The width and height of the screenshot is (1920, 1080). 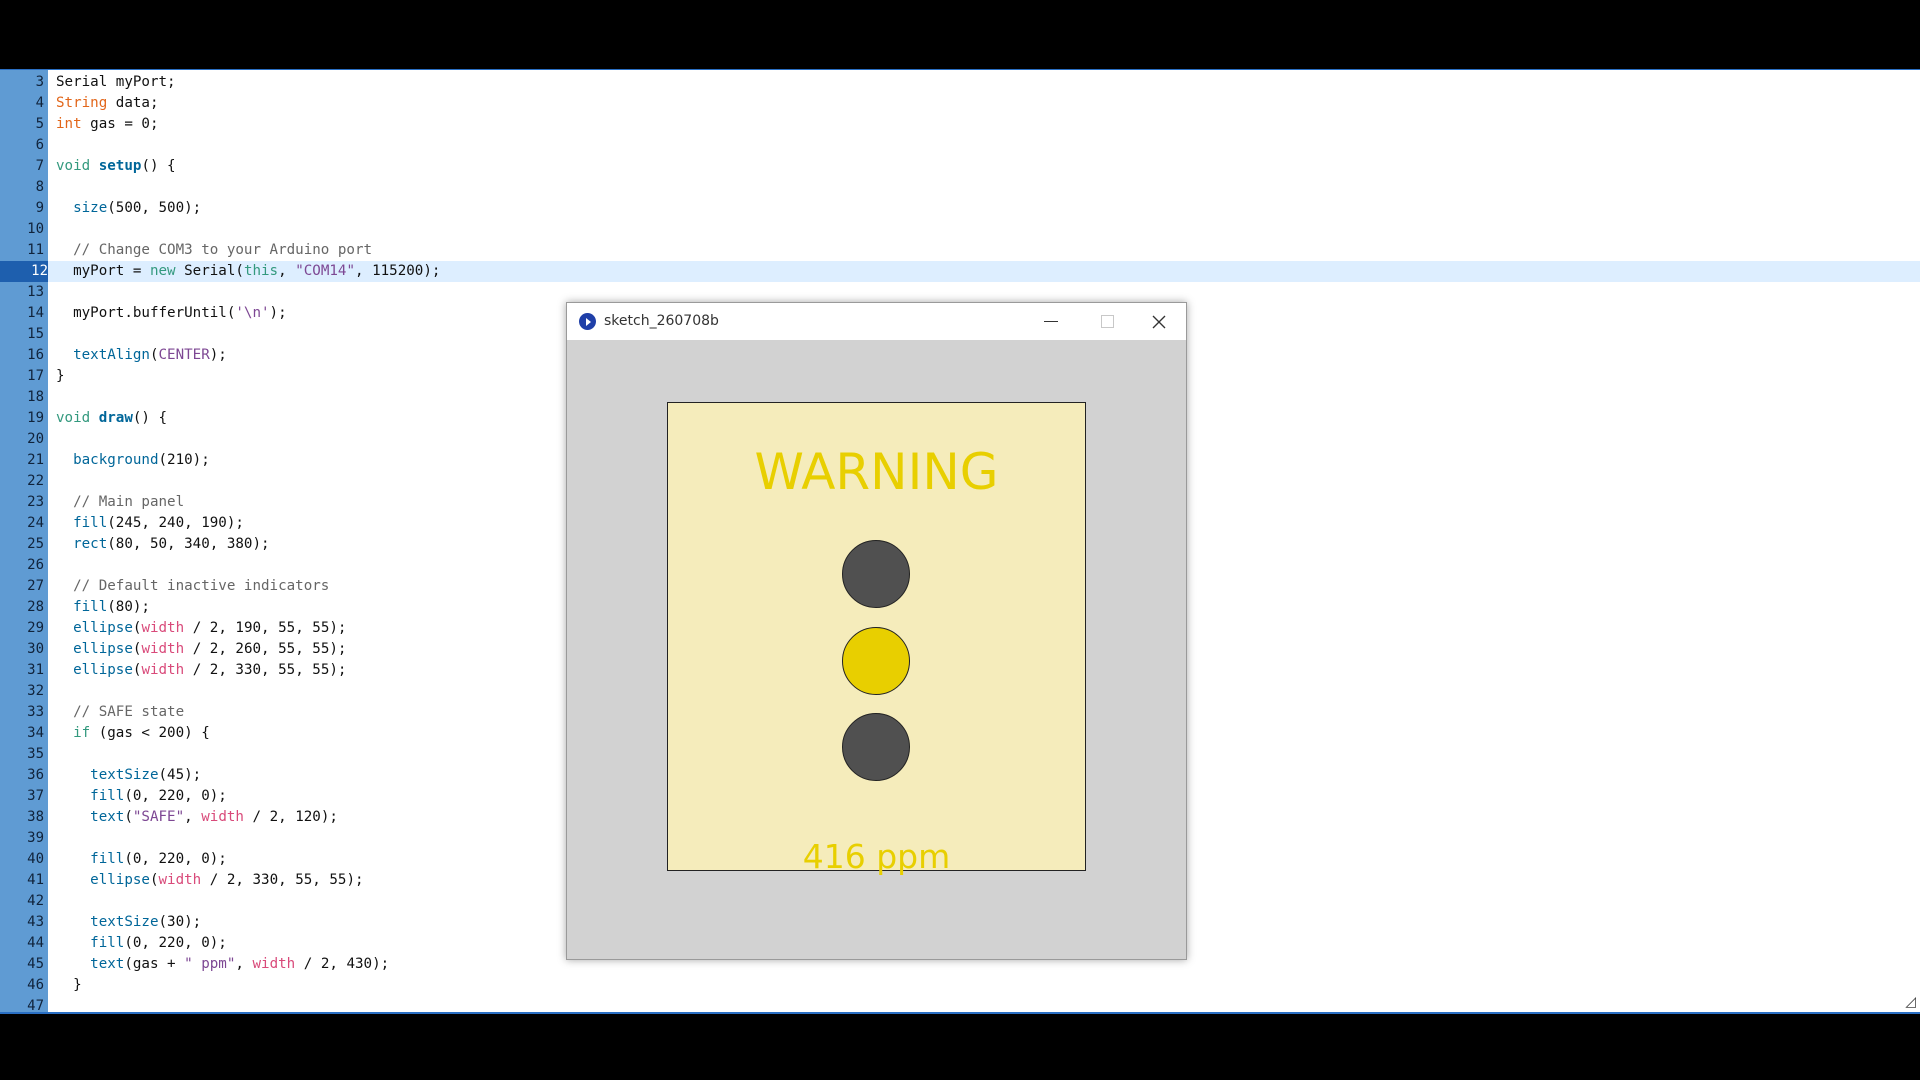 What do you see at coordinates (133, 460) in the screenshot?
I see `code-text: background(210);` at bounding box center [133, 460].